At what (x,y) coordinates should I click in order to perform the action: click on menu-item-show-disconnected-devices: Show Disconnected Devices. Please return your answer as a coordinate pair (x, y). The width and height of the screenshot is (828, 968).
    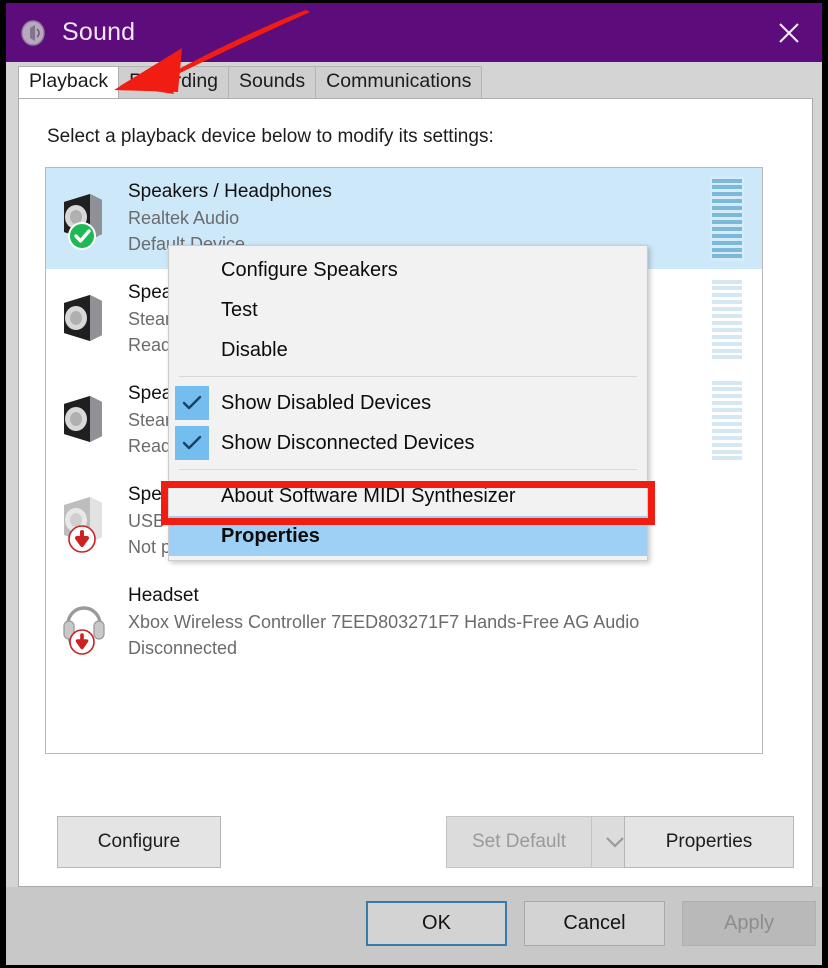
    Looking at the image, I should click on (408, 443).